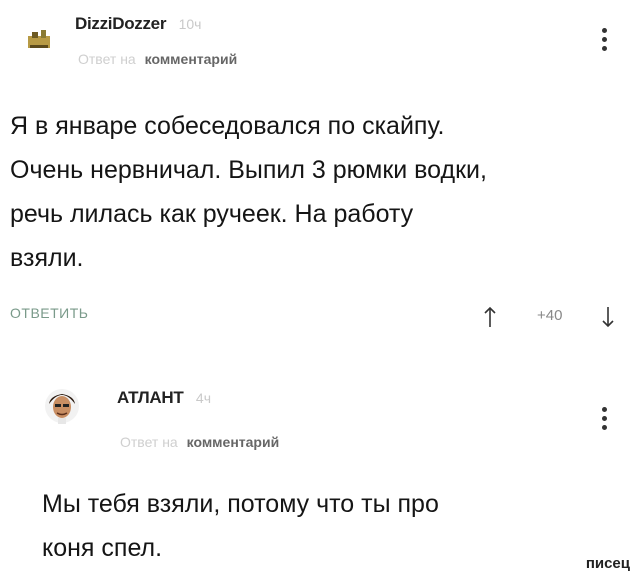 The height and width of the screenshot is (578, 640). Describe the element at coordinates (227, 126) in the screenshot. I see `comment-text-line: Я в январе собеседовался по скайпу.` at that location.